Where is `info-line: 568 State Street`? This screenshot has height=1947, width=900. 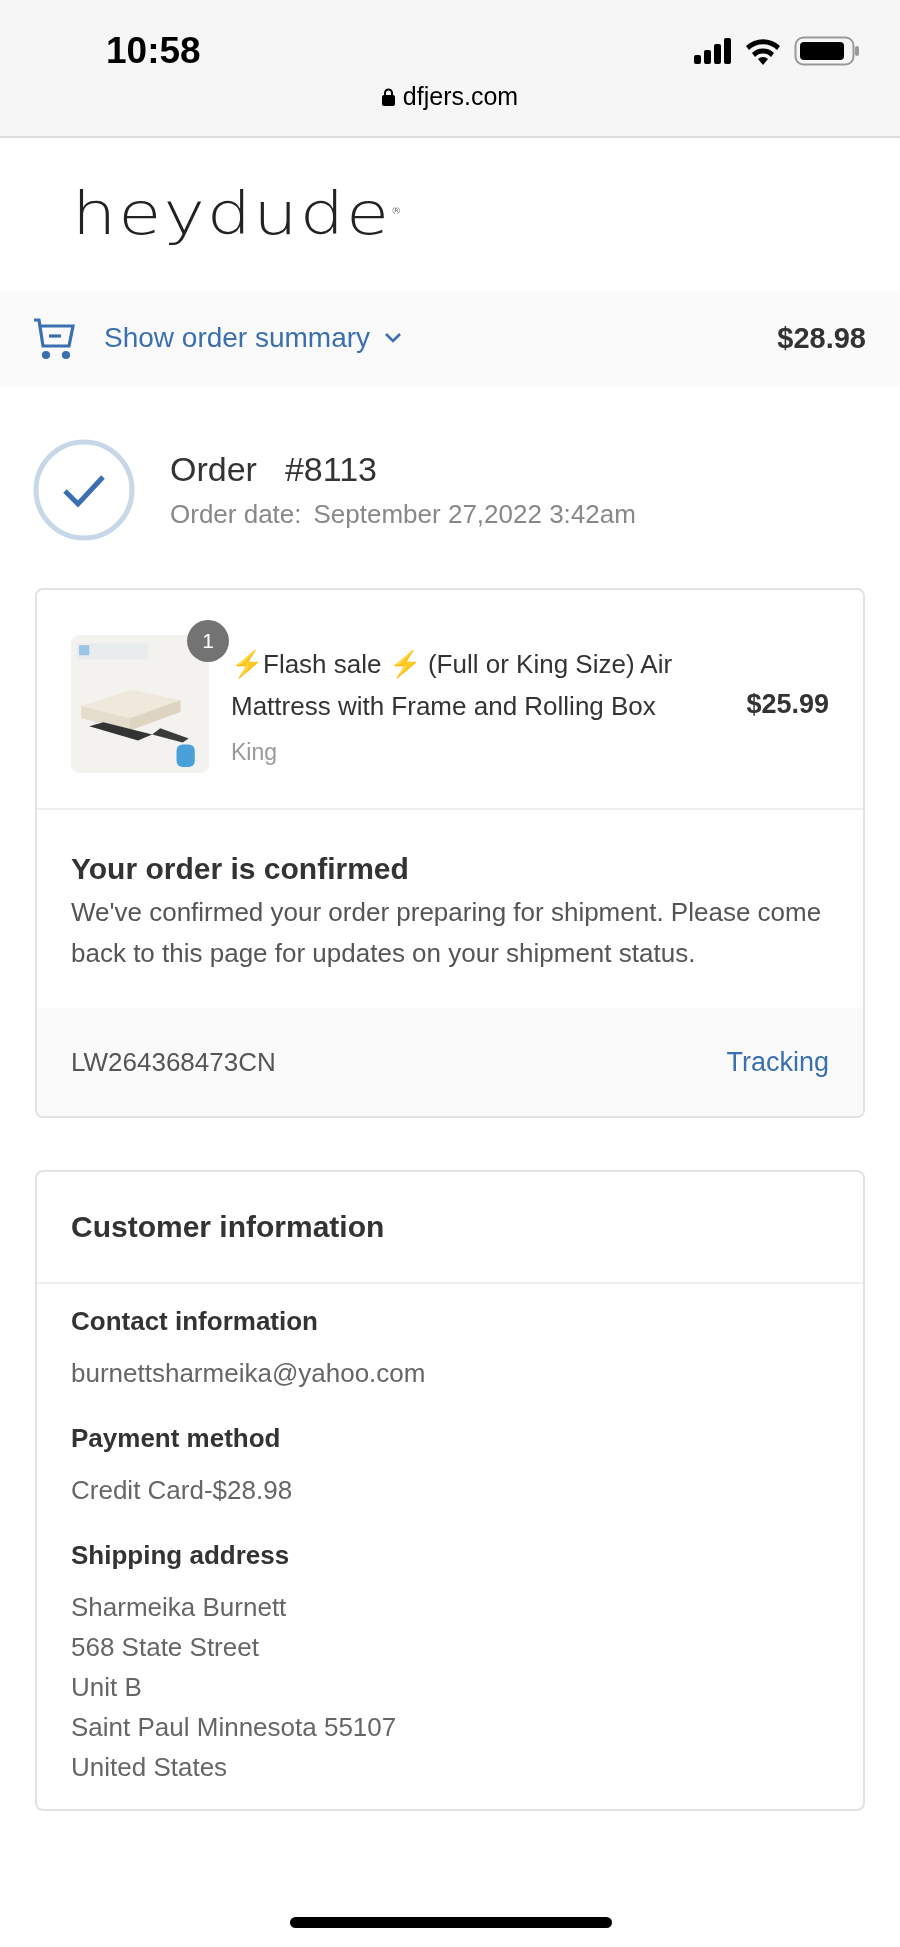 info-line: 568 State Street is located at coordinates (165, 1647).